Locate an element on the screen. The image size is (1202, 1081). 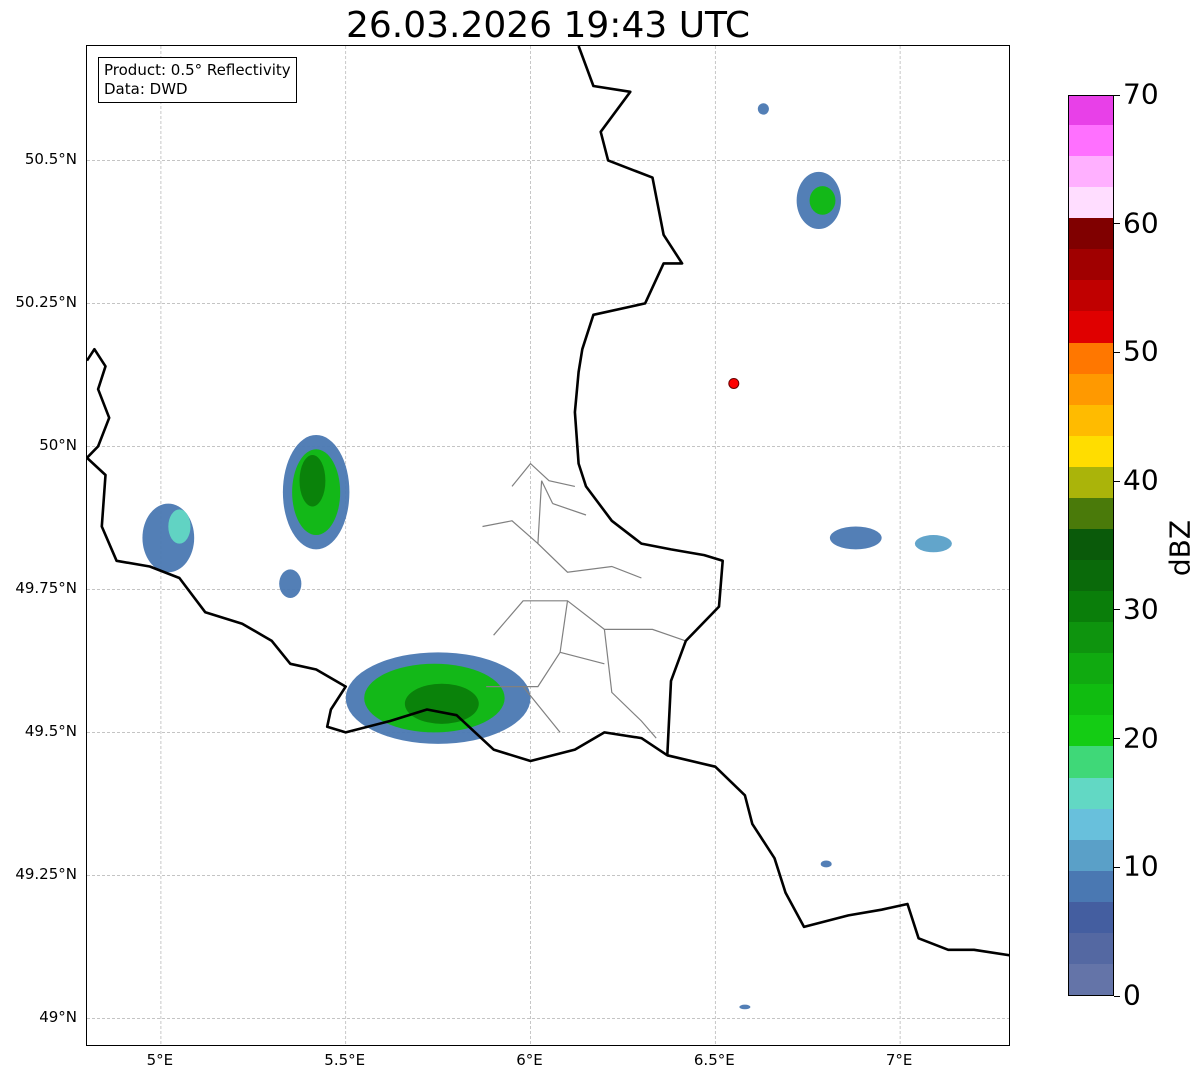
lat-tick-label: 50°N is located at coordinates (58, 445).